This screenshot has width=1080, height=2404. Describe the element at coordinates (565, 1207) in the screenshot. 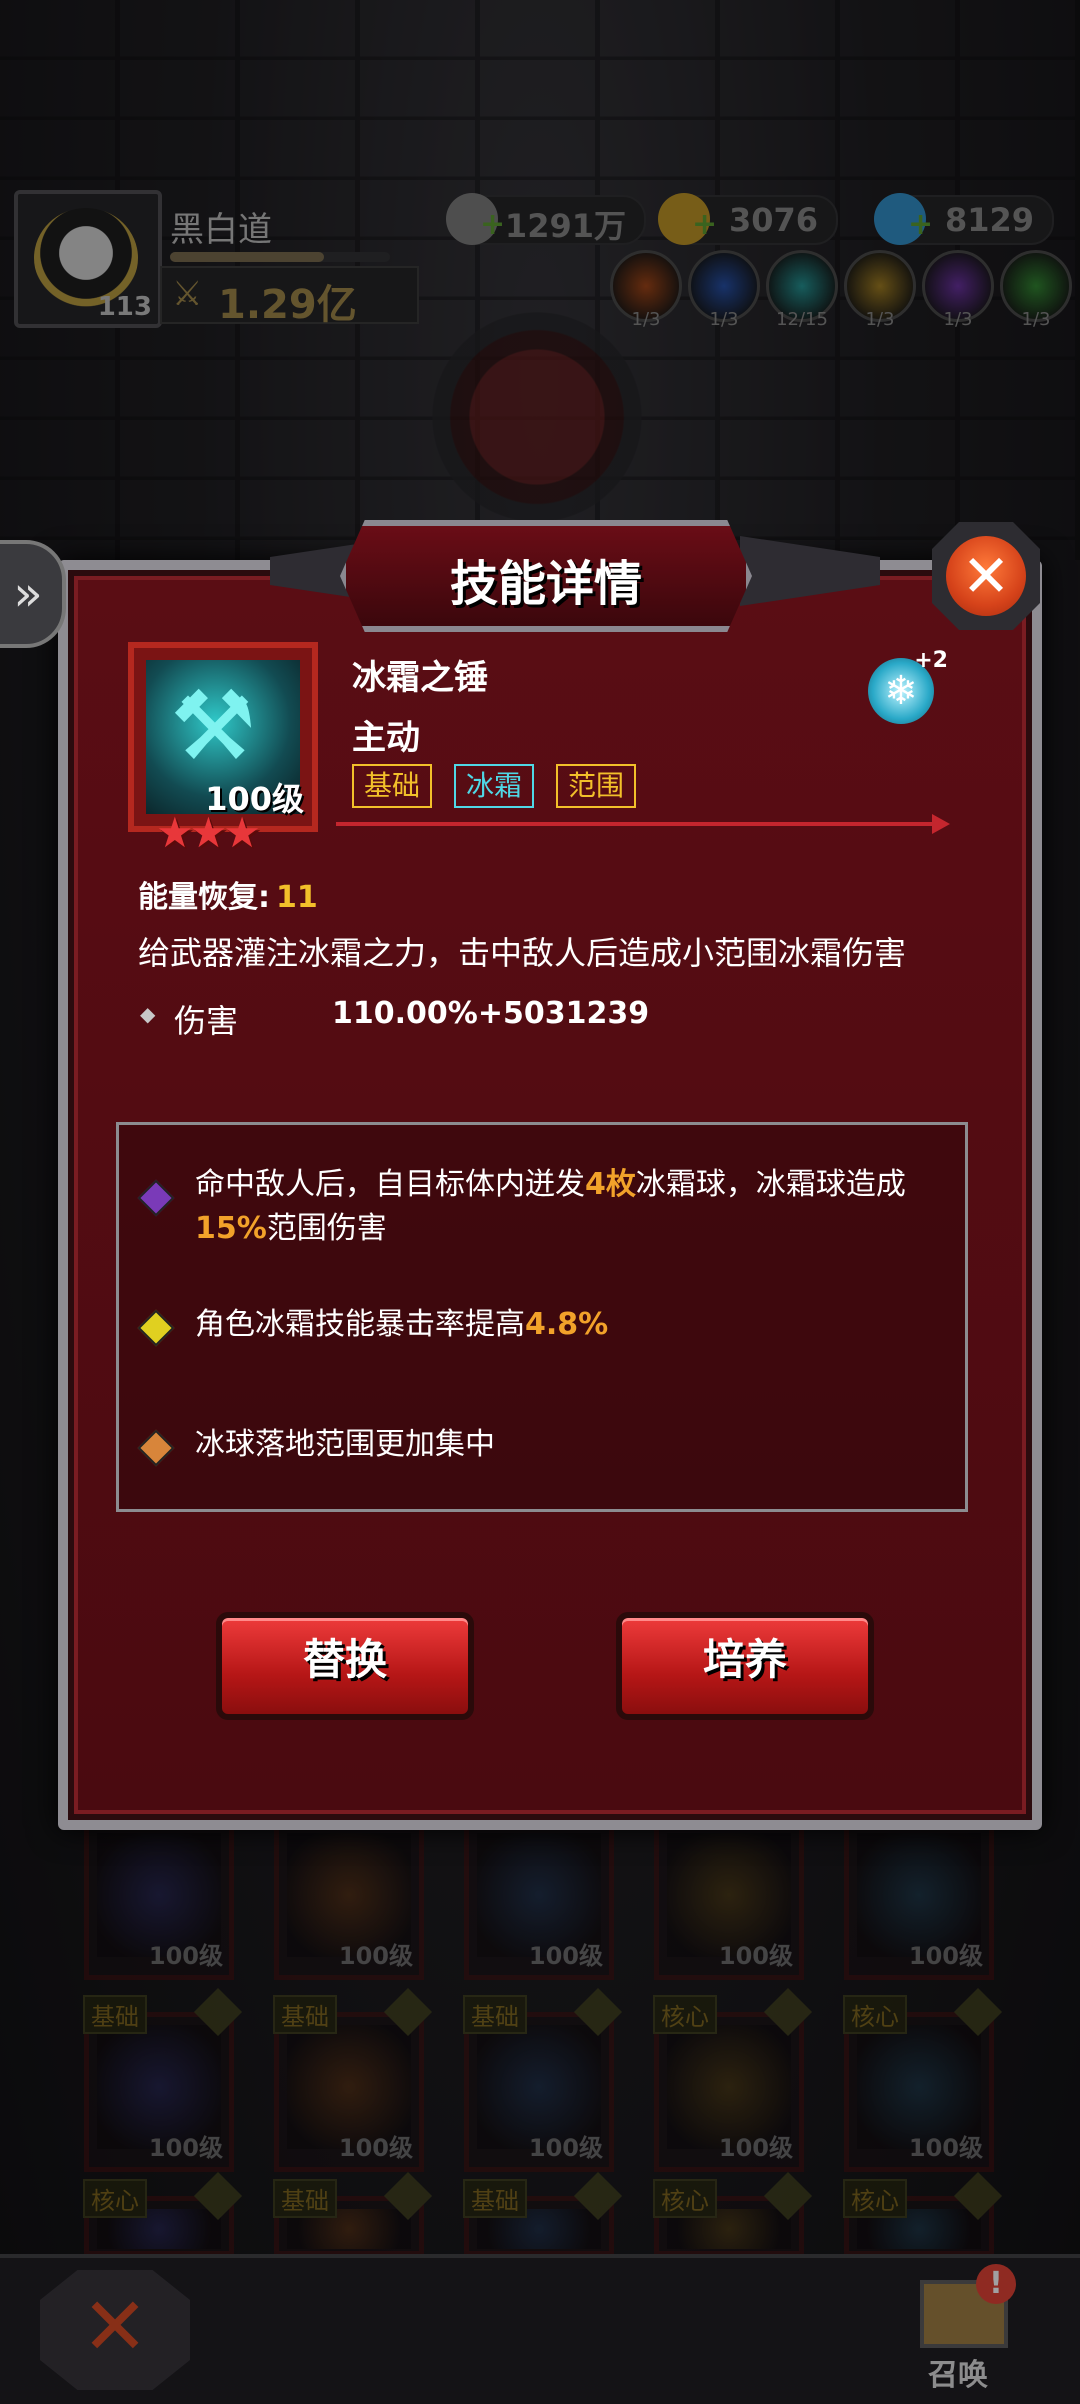

I see `effect-line-1: 命中敌人后，自目标体内迸发4枚冰霜球，冰霜球造成 15%范围伤害` at that location.